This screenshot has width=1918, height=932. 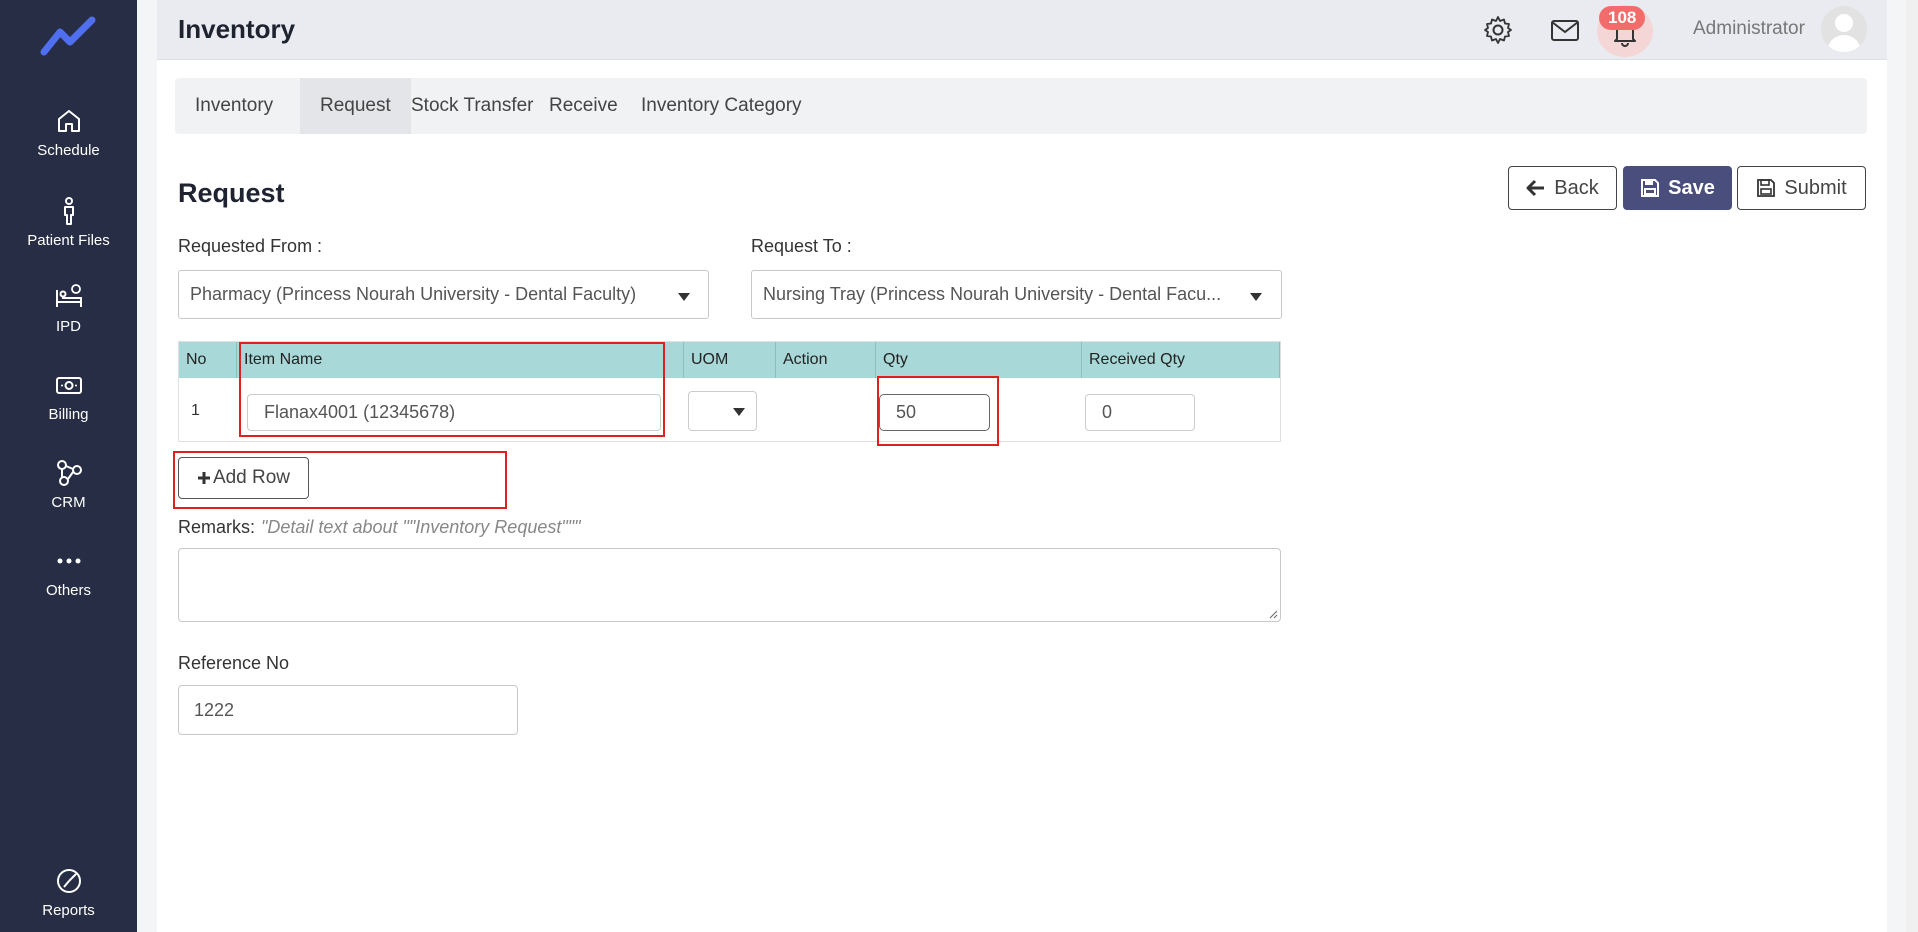 What do you see at coordinates (1565, 30) in the screenshot?
I see `mail-icon` at bounding box center [1565, 30].